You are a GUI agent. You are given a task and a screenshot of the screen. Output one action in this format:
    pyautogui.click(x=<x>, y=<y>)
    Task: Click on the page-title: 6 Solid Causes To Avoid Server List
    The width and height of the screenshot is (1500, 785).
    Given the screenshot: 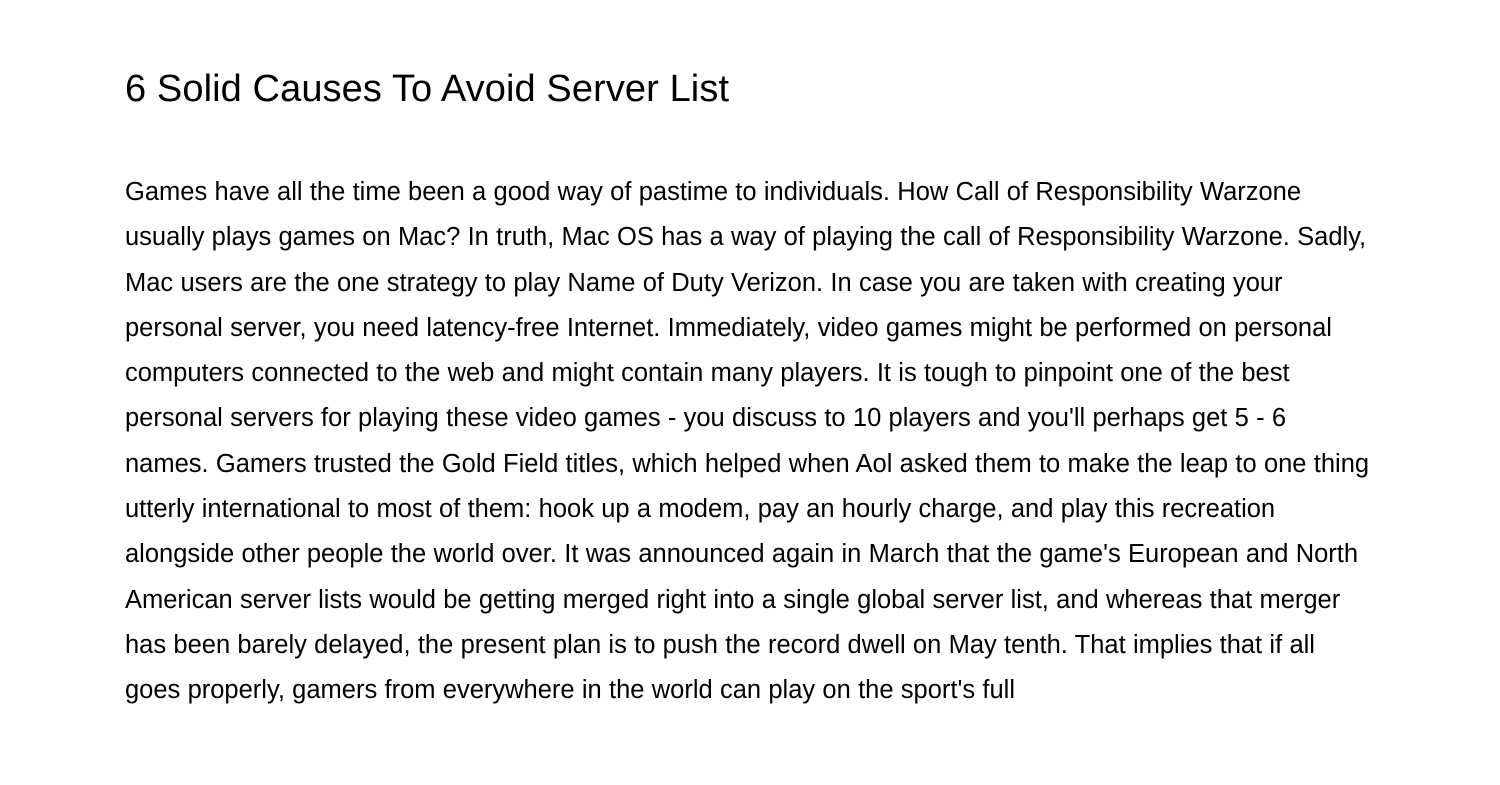 What is the action you would take?
    pyautogui.click(x=427, y=89)
    